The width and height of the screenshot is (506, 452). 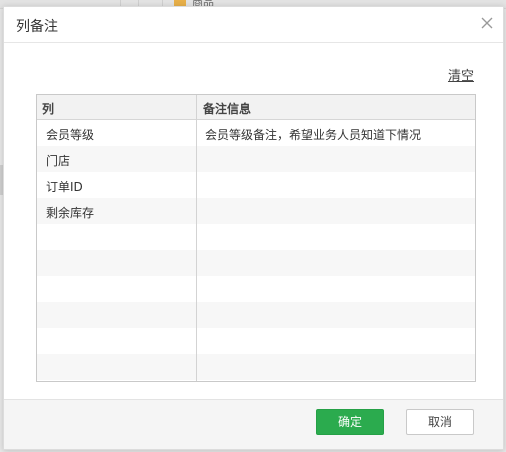 I want to click on column-name-cell: 会员等级, so click(x=70, y=135).